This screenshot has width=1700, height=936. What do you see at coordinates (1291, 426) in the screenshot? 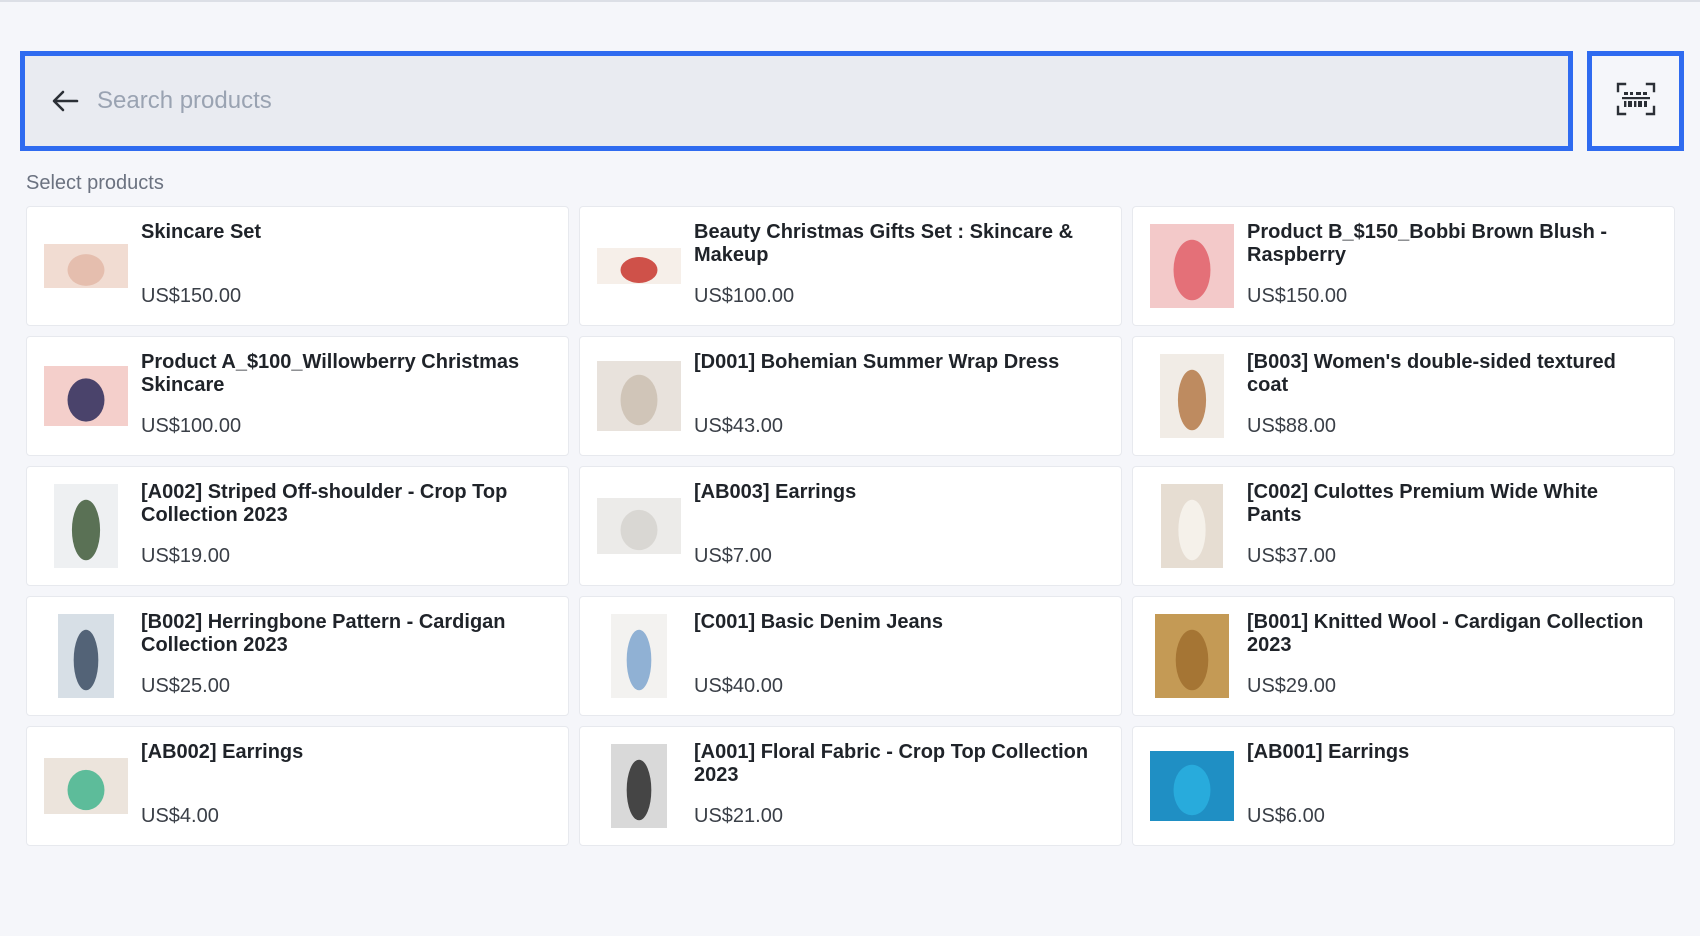
I see `product-price: US$88.00` at bounding box center [1291, 426].